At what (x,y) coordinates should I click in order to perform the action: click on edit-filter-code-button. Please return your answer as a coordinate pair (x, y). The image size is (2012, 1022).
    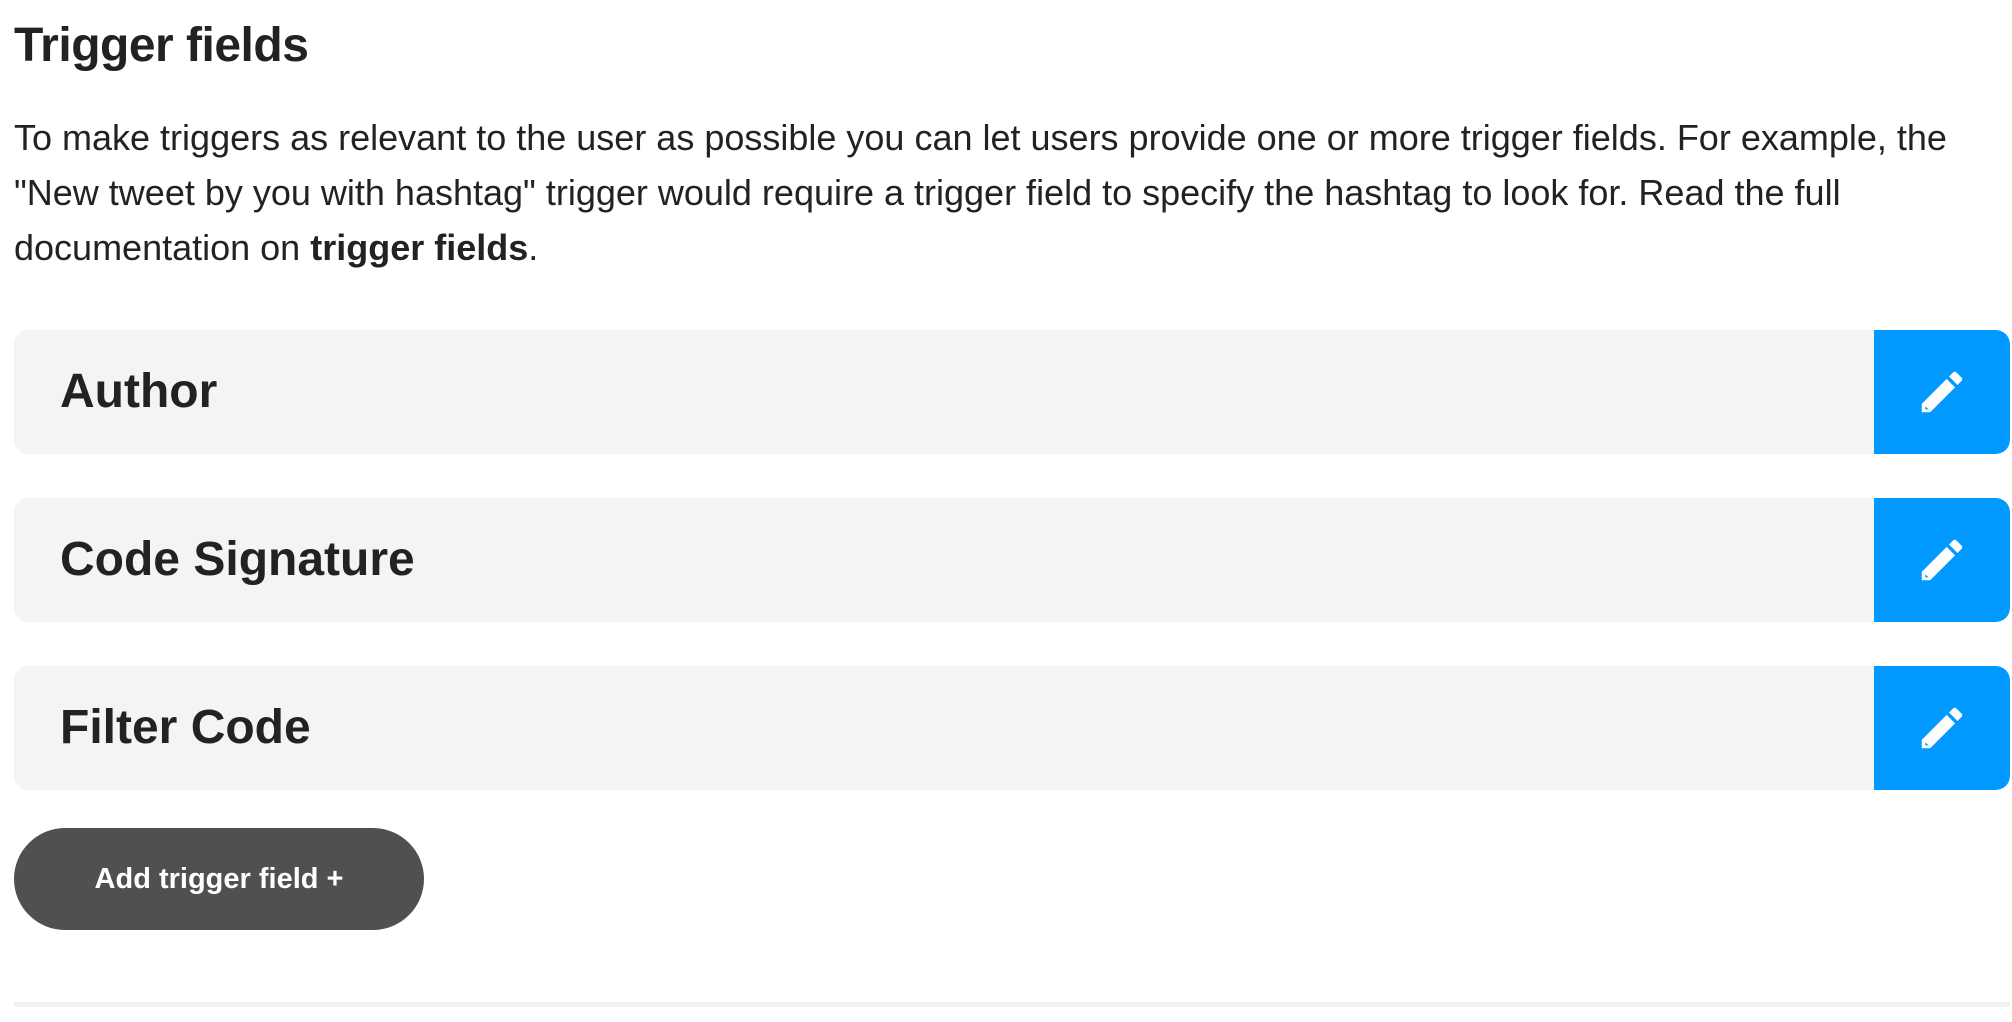
    Looking at the image, I should click on (1942, 728).